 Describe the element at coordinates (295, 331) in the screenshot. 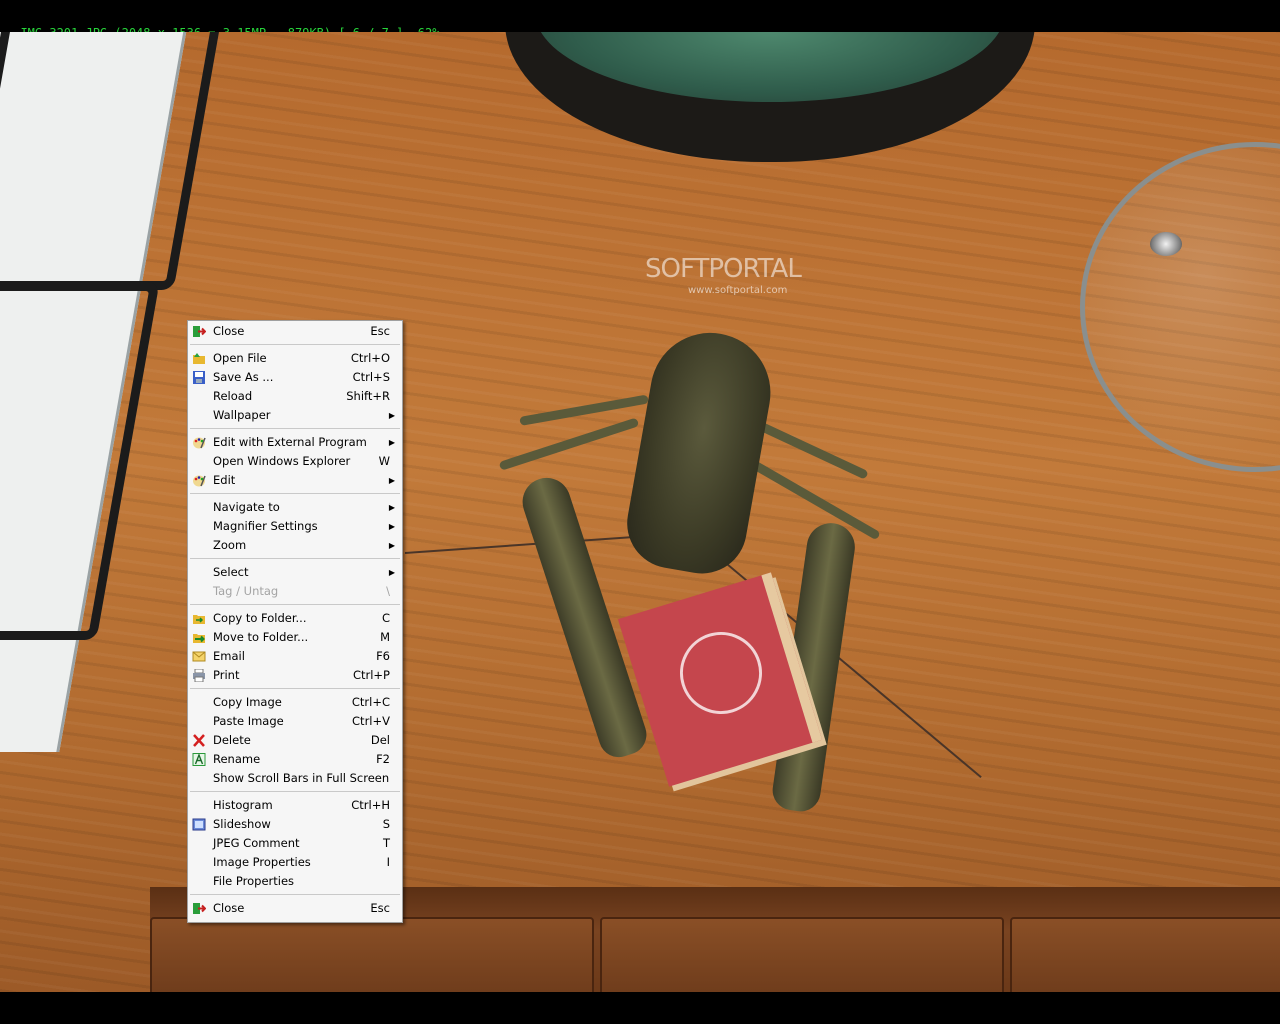

I see `menu-close: Close Esc` at that location.